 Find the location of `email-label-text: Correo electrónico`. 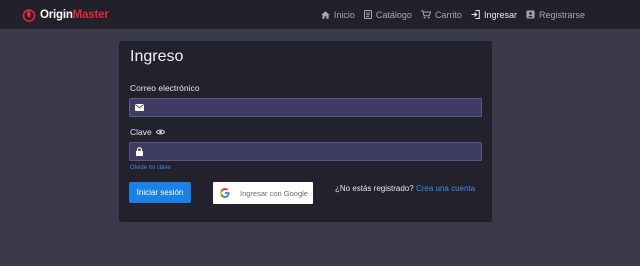

email-label-text: Correo electrónico is located at coordinates (165, 88).